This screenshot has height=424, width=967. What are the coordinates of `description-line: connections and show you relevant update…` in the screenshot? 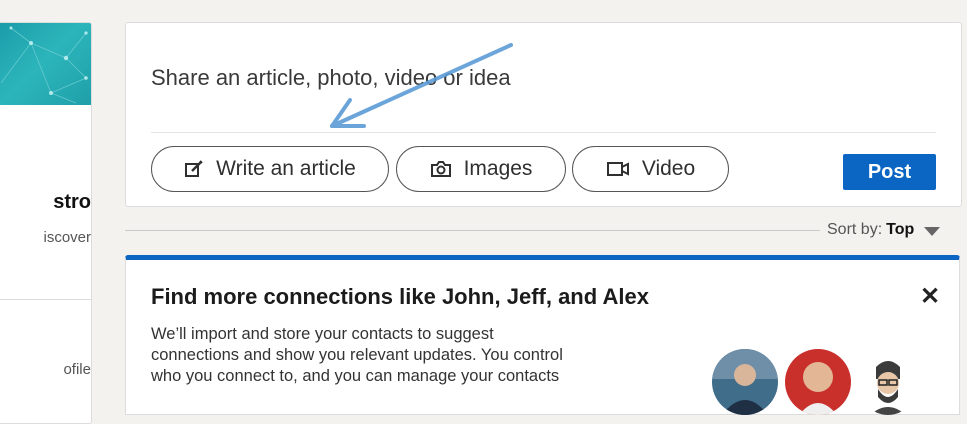 It's located at (357, 355).